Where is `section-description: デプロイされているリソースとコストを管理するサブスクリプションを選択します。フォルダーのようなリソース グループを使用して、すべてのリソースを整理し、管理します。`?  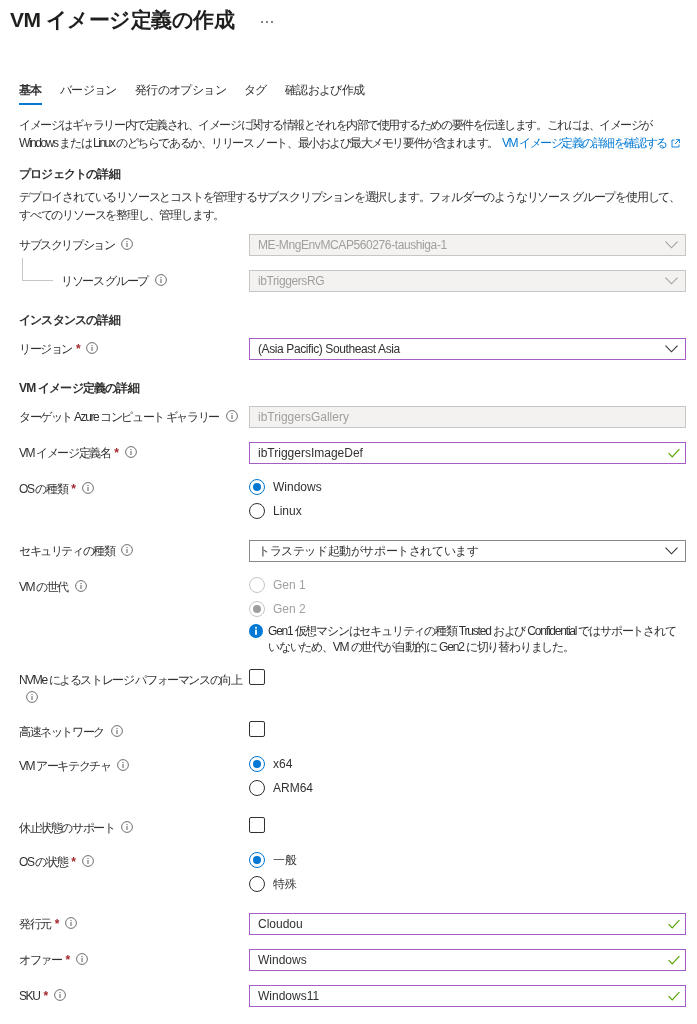
section-description: デプロイされているリソースとコストを管理するサブスクリプションを選択します。フォルダーのようなリソース グループを使用して、すべてのリソースを整理し、管理します。 is located at coordinates (350, 206).